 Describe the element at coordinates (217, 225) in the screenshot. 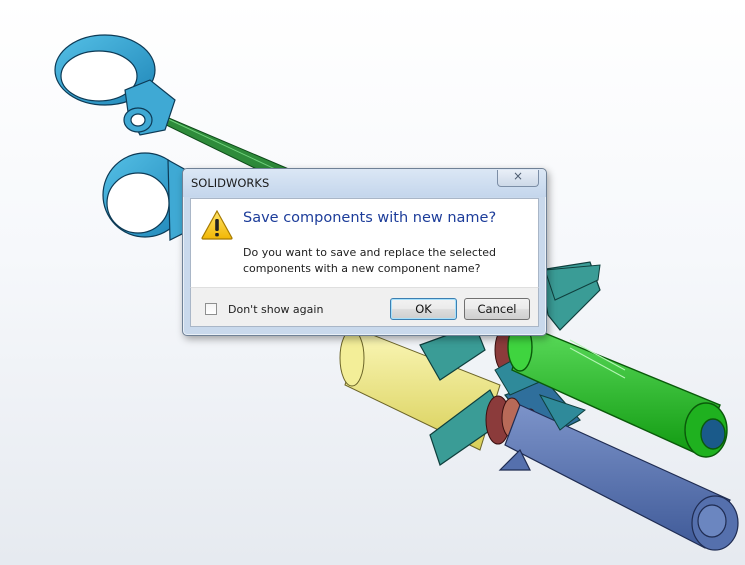

I see `warning-icon` at that location.